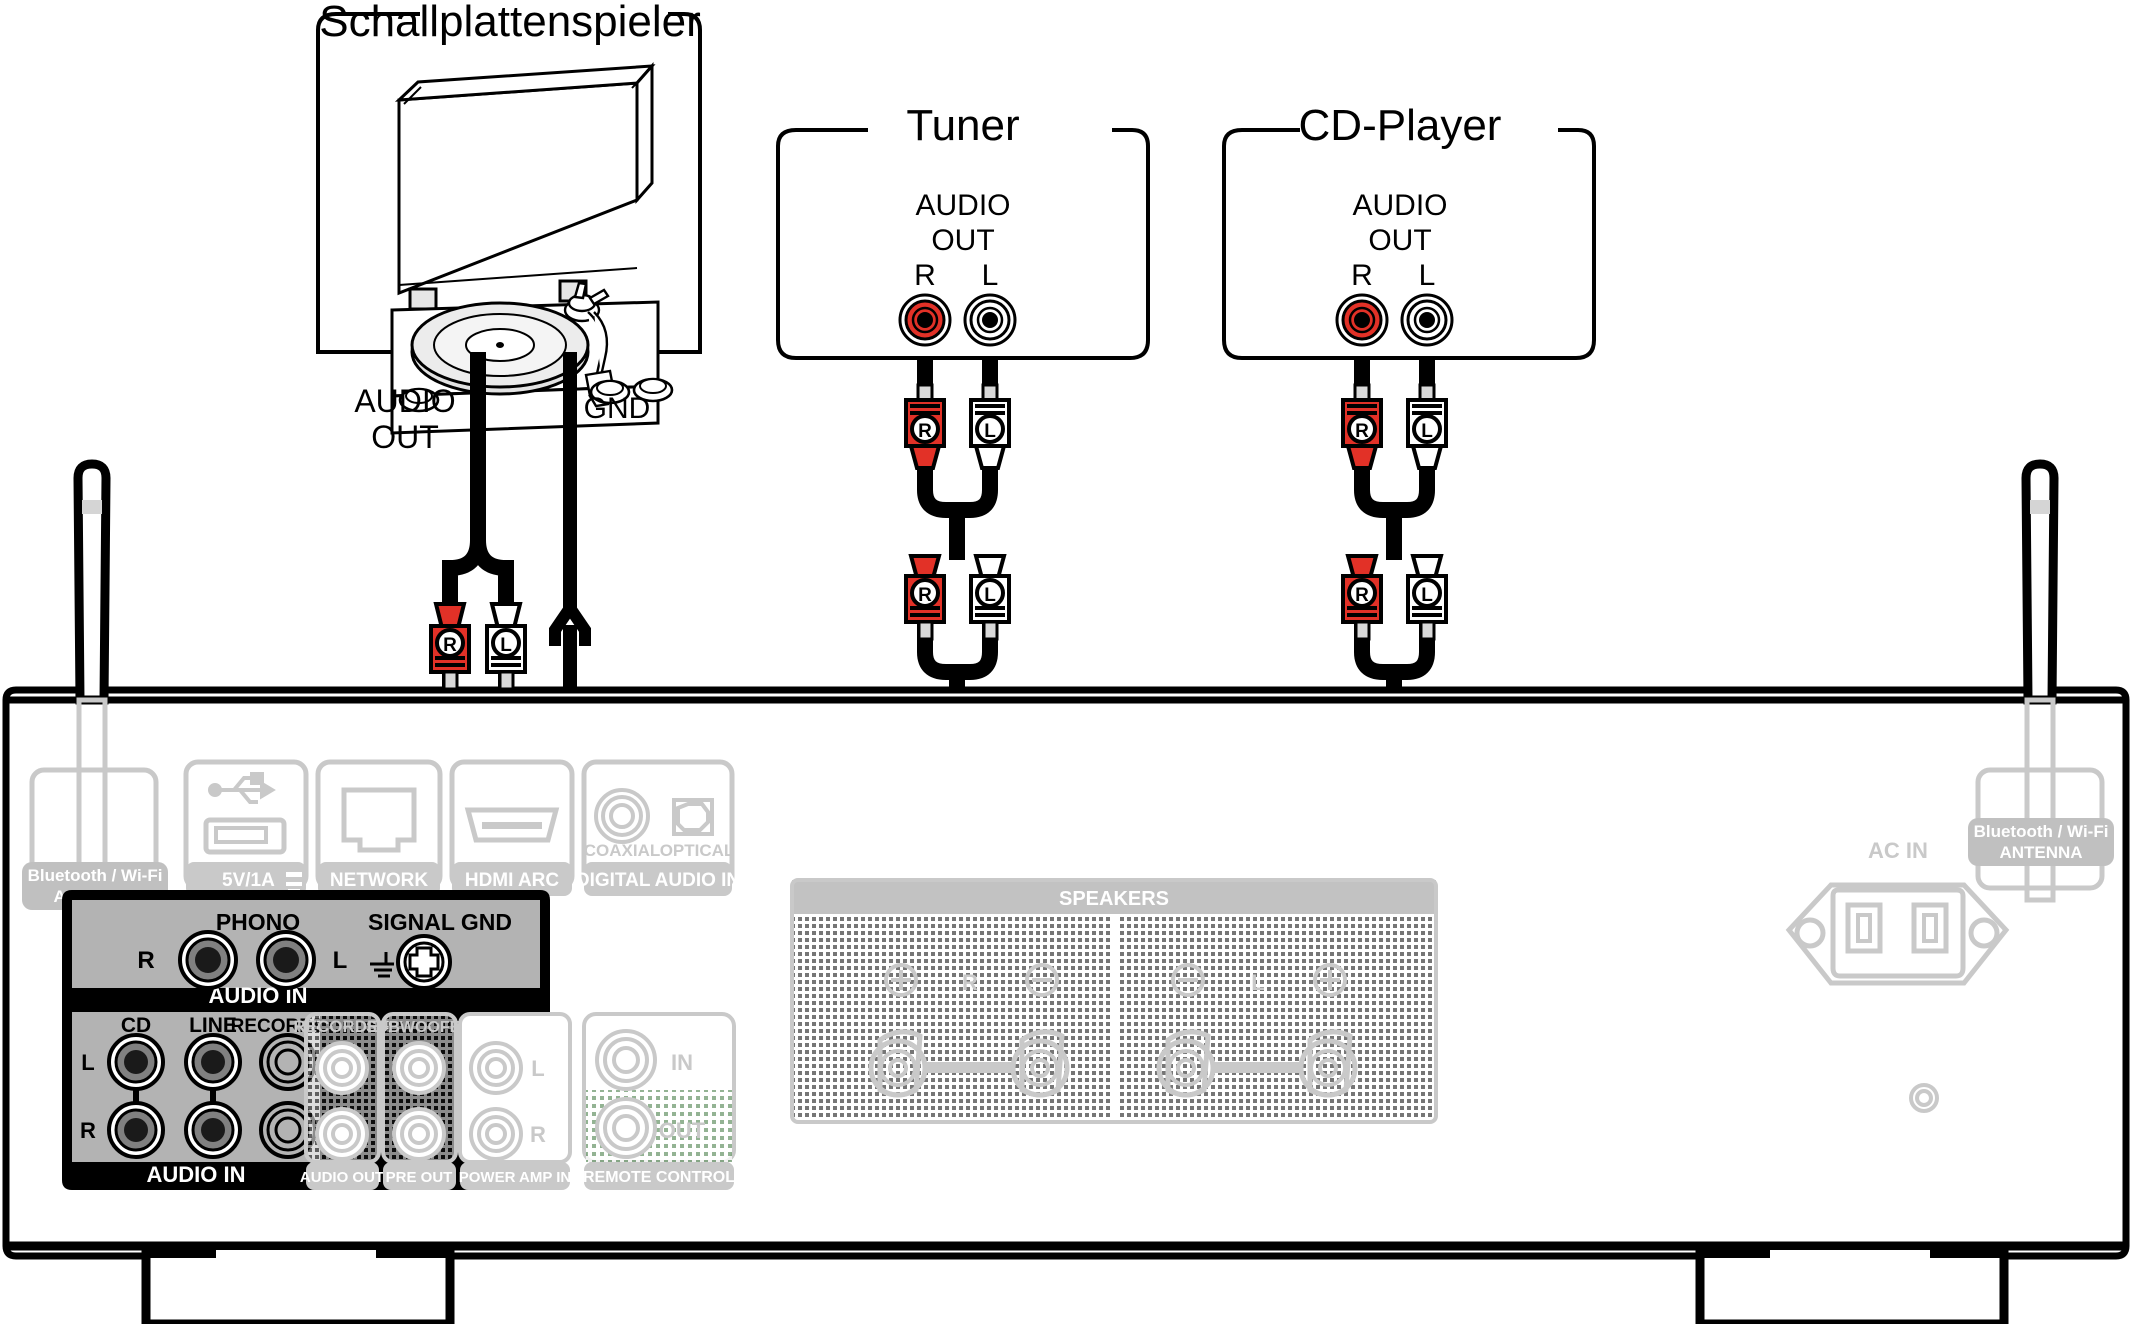 This screenshot has width=2132, height=1324. What do you see at coordinates (88, 1130) in the screenshot?
I see `row-label-r: R` at bounding box center [88, 1130].